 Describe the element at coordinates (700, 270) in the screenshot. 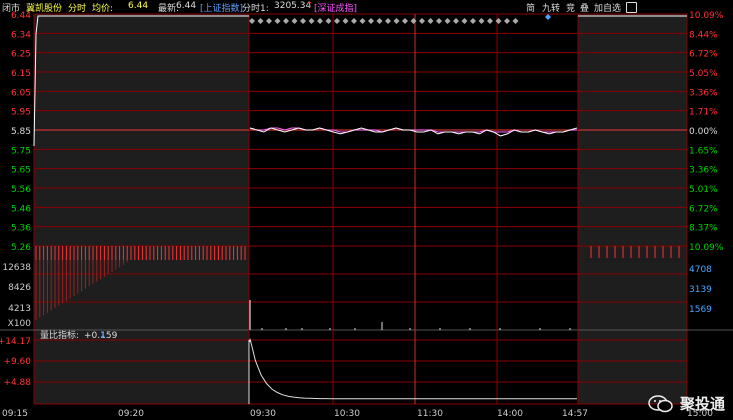

I see `volume-right-label: 4708` at that location.